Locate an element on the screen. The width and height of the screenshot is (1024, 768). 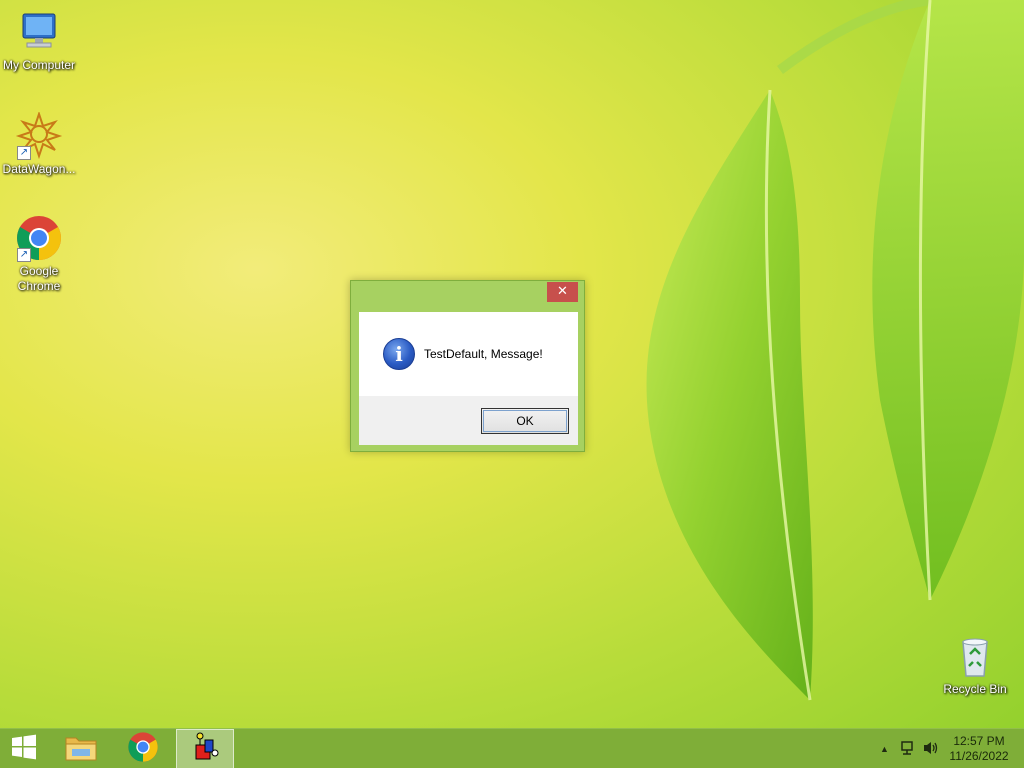
taskbar-file-explorer is located at coordinates (81, 748).